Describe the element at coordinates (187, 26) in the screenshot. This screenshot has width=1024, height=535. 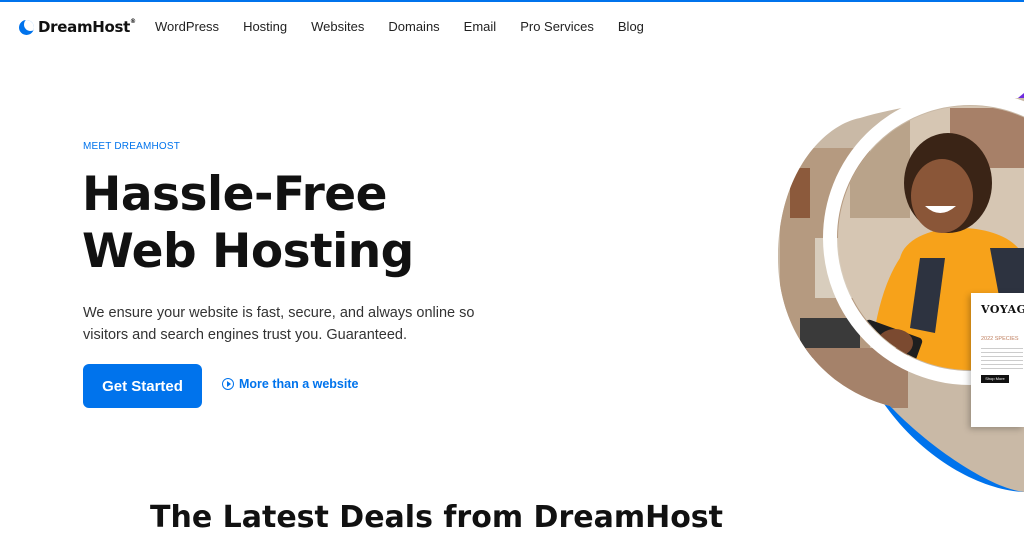
I see `nav-item-wordpress: WordPress` at that location.